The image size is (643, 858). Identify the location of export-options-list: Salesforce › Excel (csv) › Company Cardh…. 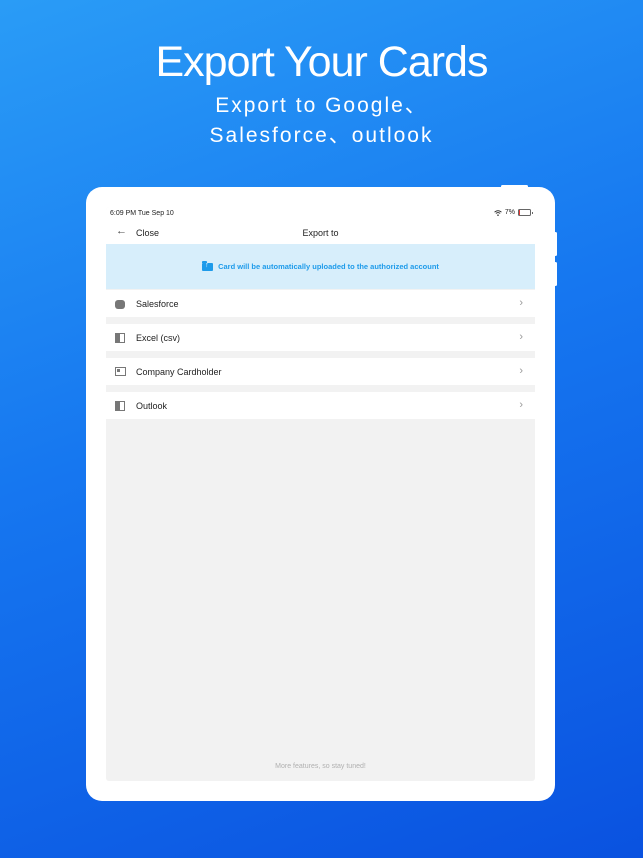
(320, 354).